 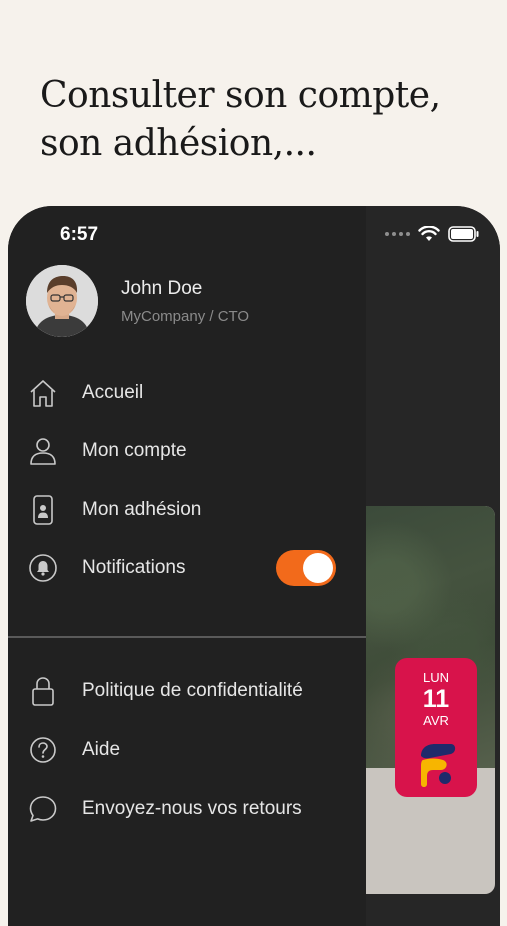 I want to click on event-date-badge: LUN 11 AVR, so click(x=436, y=727).